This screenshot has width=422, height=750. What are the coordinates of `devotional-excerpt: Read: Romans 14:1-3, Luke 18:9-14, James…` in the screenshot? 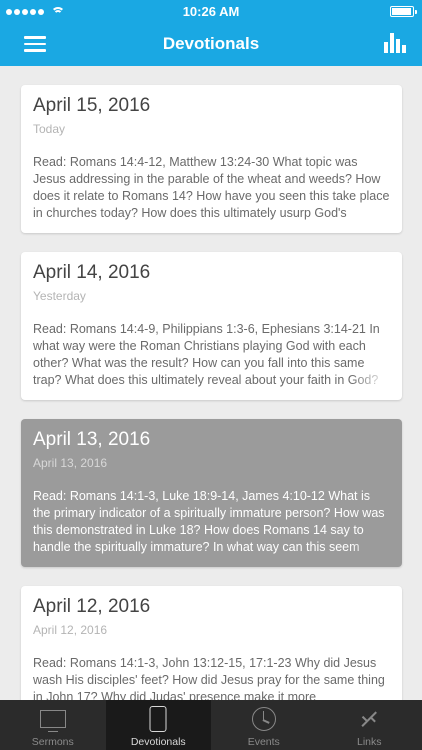 It's located at (211, 522).